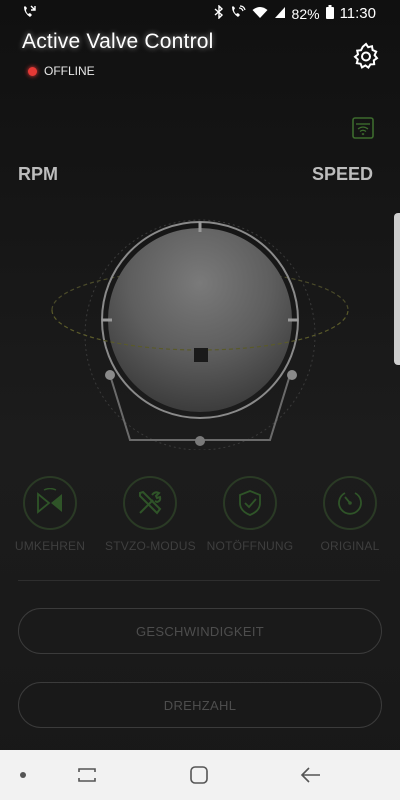  Describe the element at coordinates (397, 289) in the screenshot. I see `edge-panel-handle` at that location.